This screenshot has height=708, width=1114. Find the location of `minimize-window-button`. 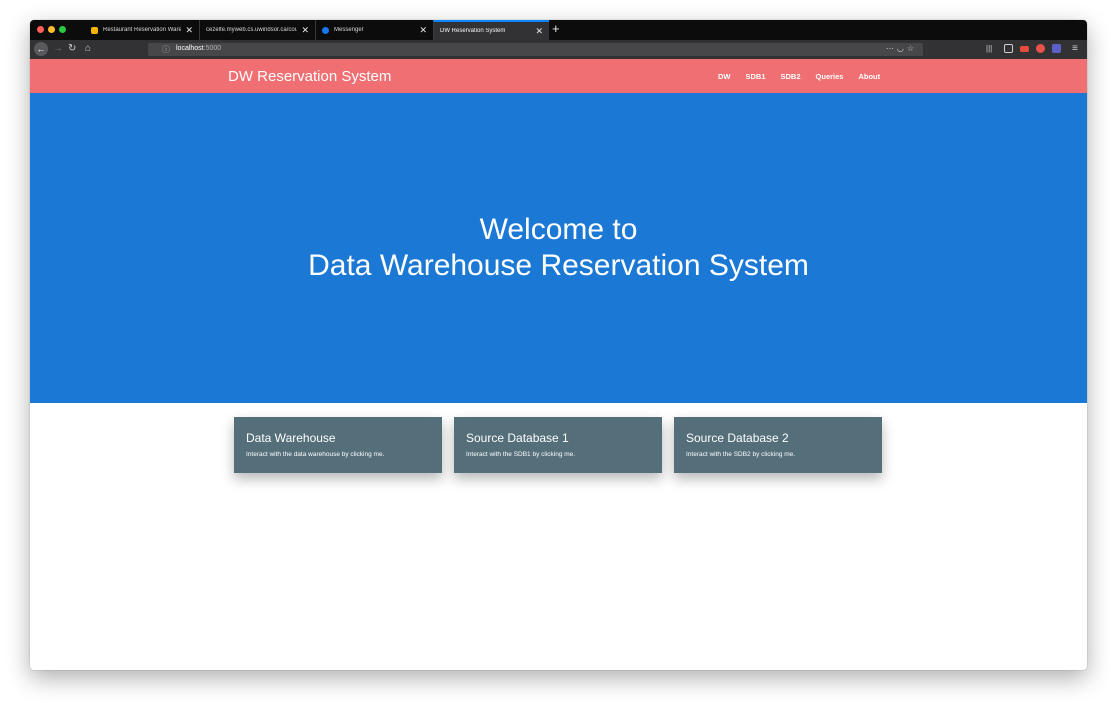

minimize-window-button is located at coordinates (51, 29).